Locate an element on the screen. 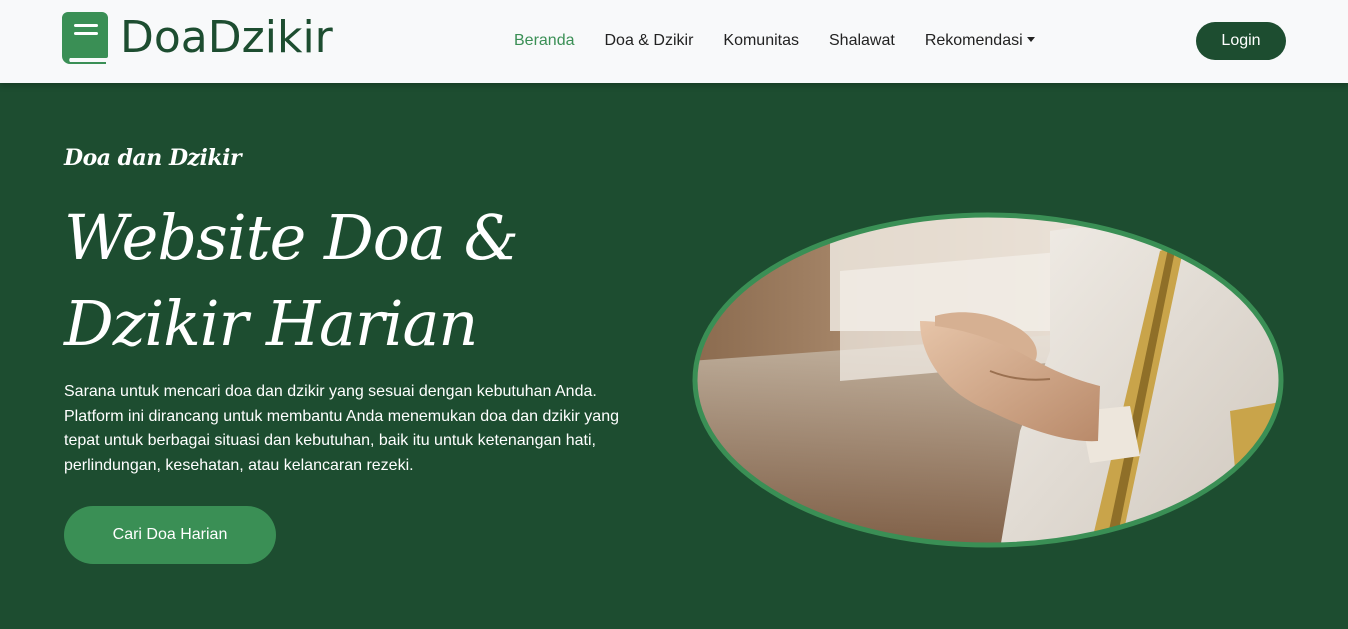  nav-item-komunitas: Komunitas is located at coordinates (761, 41).